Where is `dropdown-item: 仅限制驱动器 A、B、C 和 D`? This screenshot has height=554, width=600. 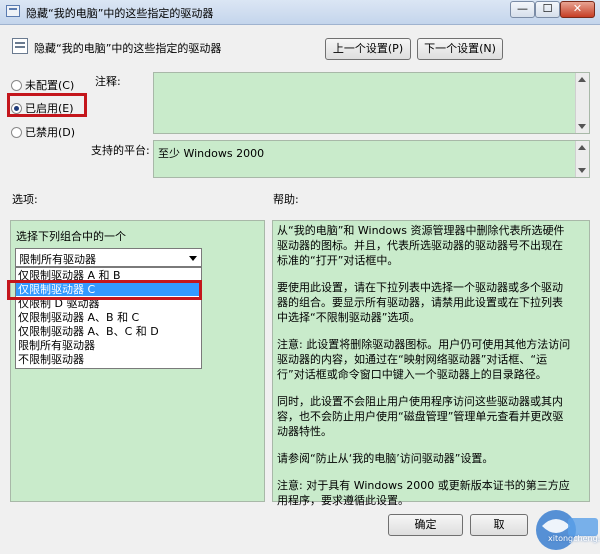 dropdown-item: 仅限制驱动器 A、B、C 和 D is located at coordinates (108, 331).